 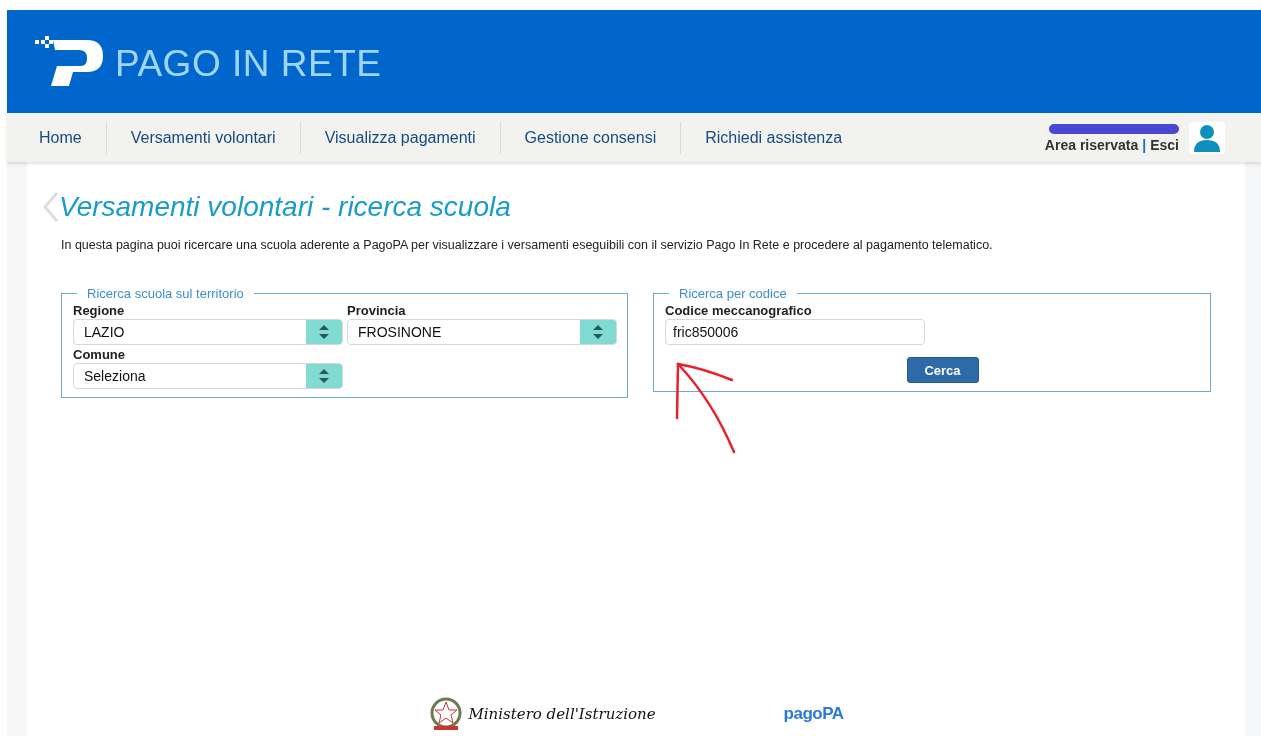 What do you see at coordinates (795, 332) in the screenshot?
I see `input-field: fric850006` at bounding box center [795, 332].